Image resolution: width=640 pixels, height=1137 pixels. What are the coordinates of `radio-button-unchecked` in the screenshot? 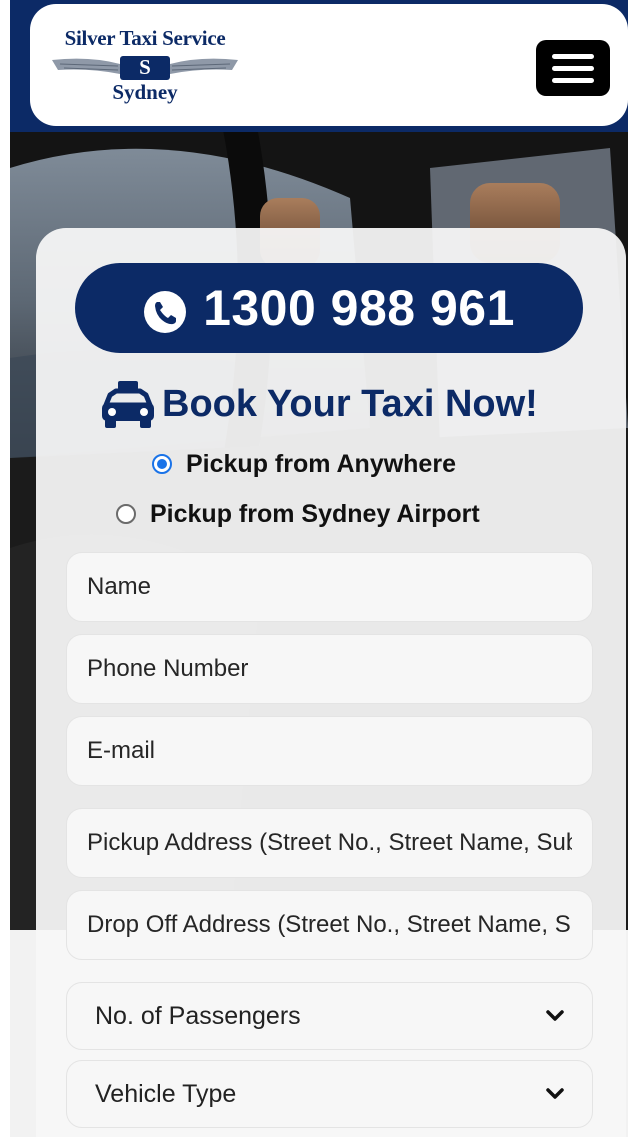 It's located at (126, 514).